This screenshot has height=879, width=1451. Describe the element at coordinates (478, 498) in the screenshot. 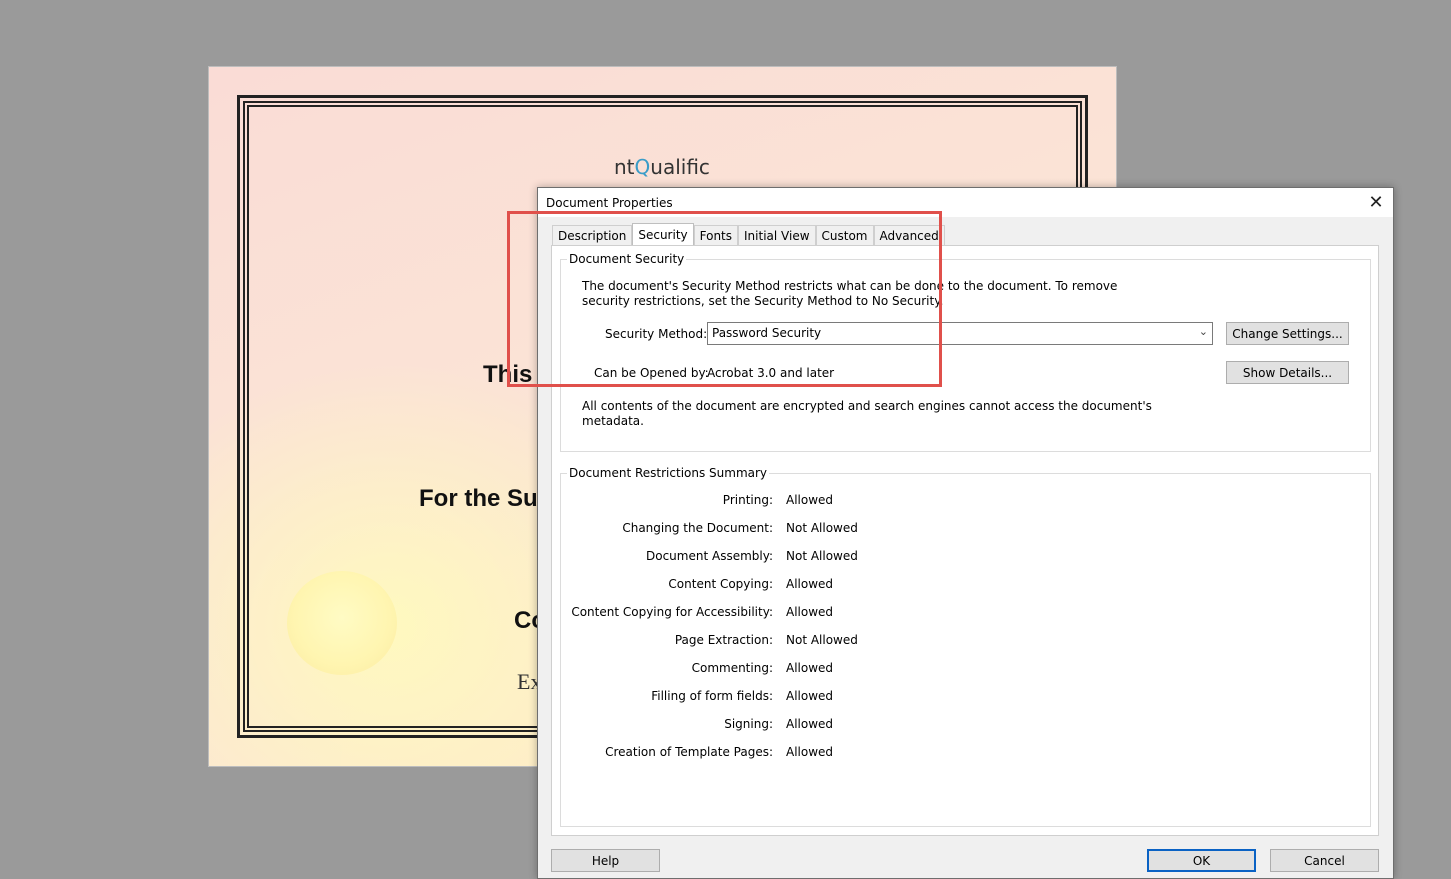

I see `certificate-subheading: For the Su` at that location.